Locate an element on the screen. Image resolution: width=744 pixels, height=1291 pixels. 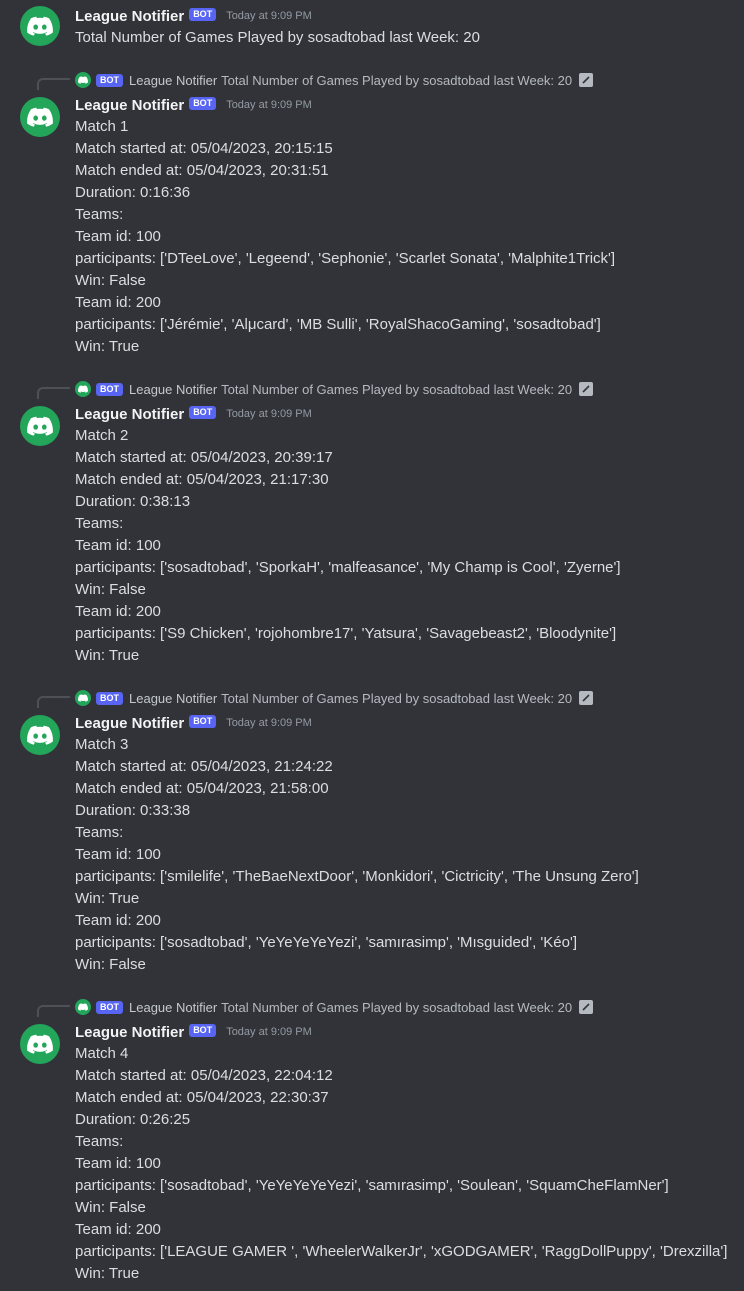
match-duration: Duration: 0:38:13 is located at coordinates (133, 501).